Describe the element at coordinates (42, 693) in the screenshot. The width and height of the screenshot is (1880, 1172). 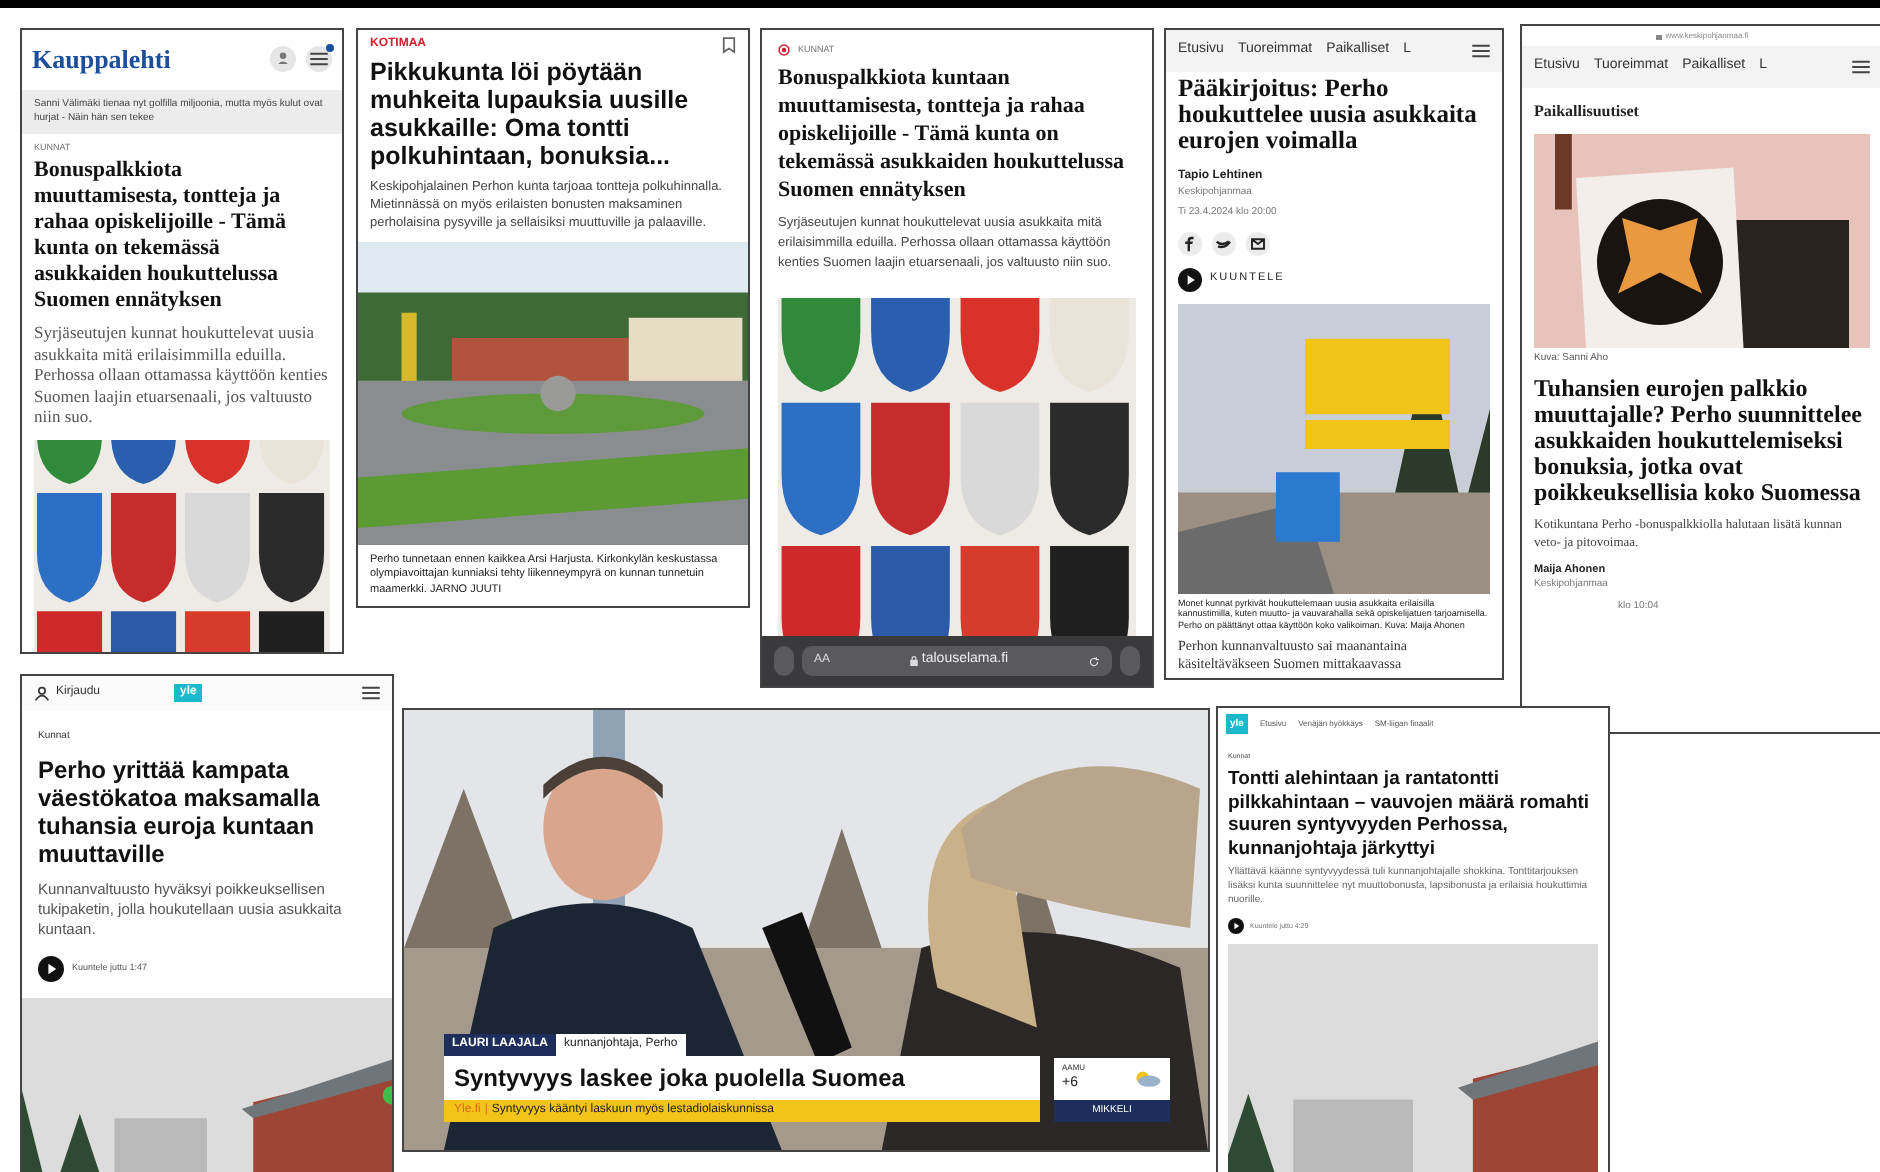
I see `user-icon` at that location.